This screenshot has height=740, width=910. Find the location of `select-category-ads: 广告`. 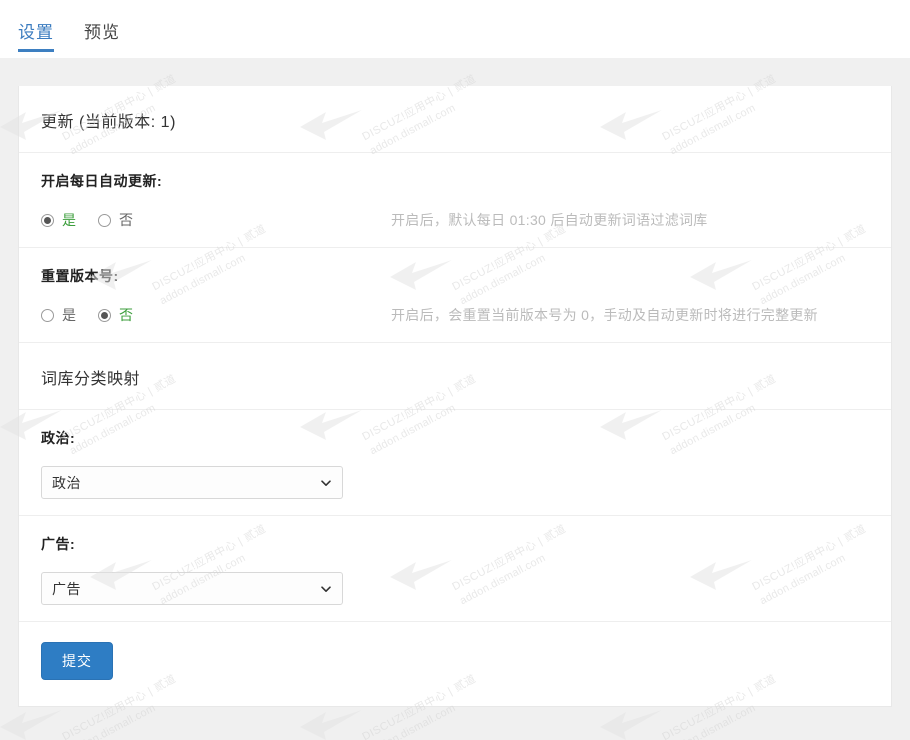

select-category-ads: 广告 is located at coordinates (192, 588).